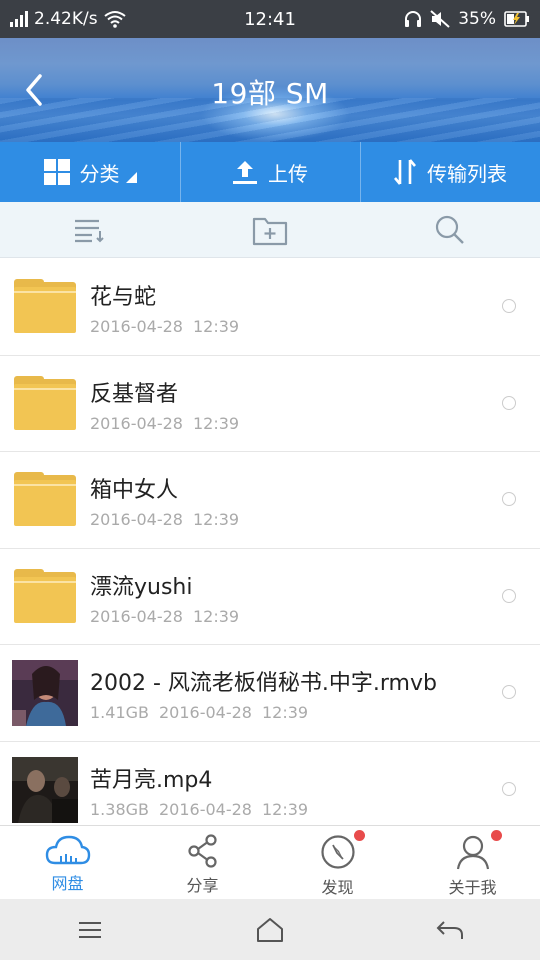 The image size is (540, 960). I want to click on system-nav-bar, so click(270, 929).